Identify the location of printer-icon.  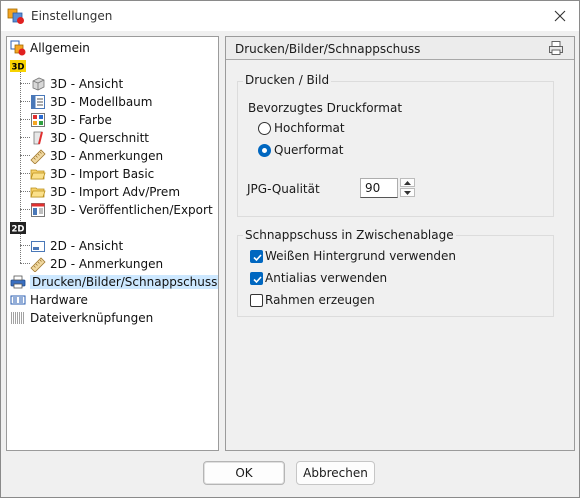
(18, 282).